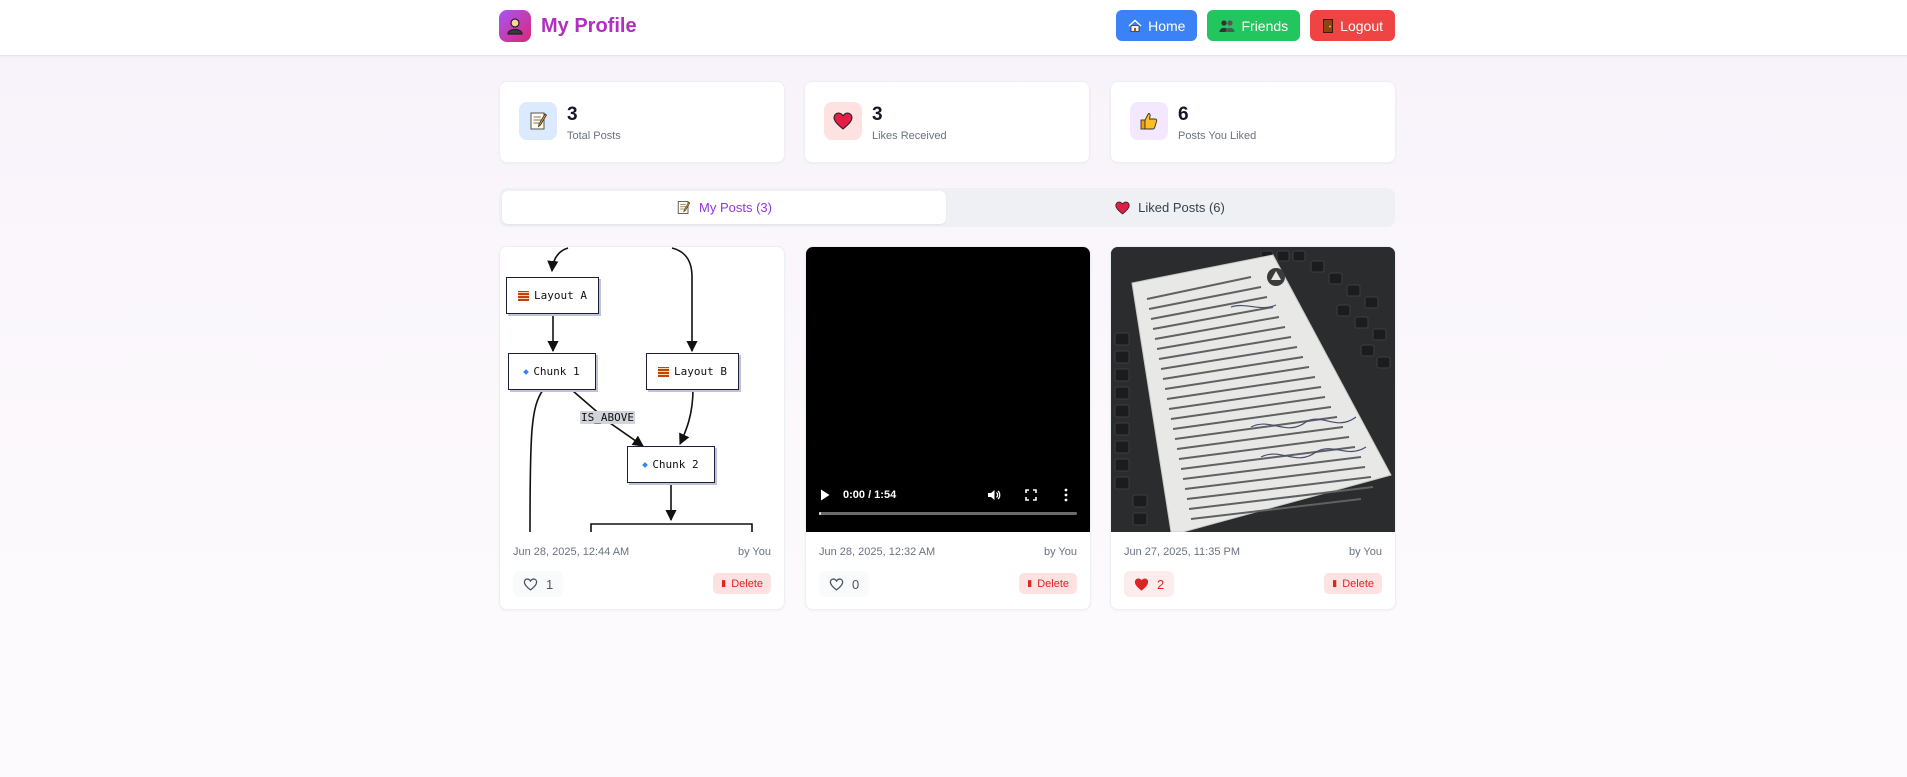  I want to click on stat-card-posts-you-liked: 6 Posts You Liked, so click(1253, 122).